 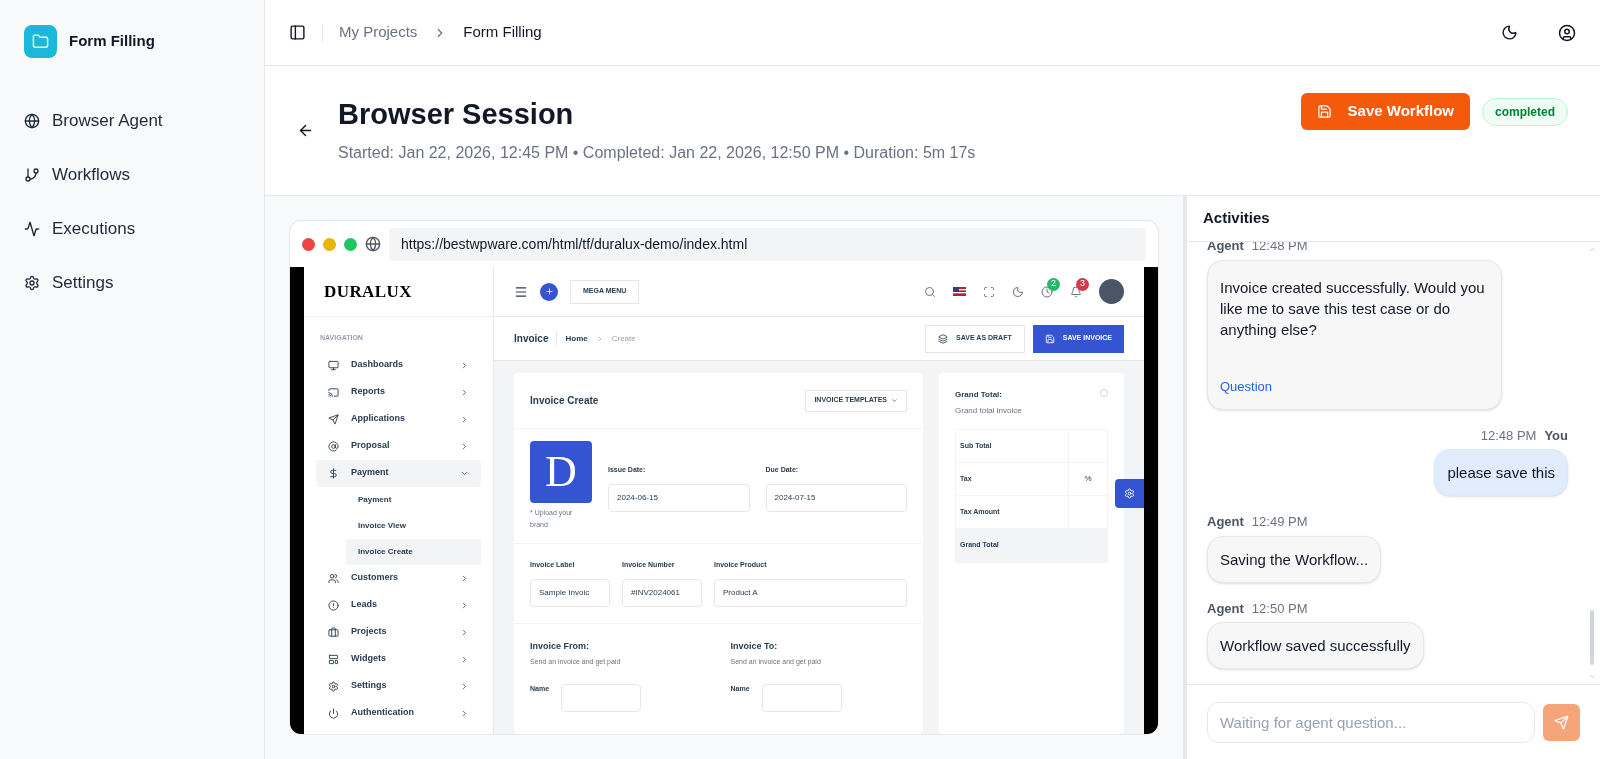 What do you see at coordinates (767, 244) in the screenshot?
I see `url-field: https://bestwpware.com/html/tf/duralux-demo/index.html` at bounding box center [767, 244].